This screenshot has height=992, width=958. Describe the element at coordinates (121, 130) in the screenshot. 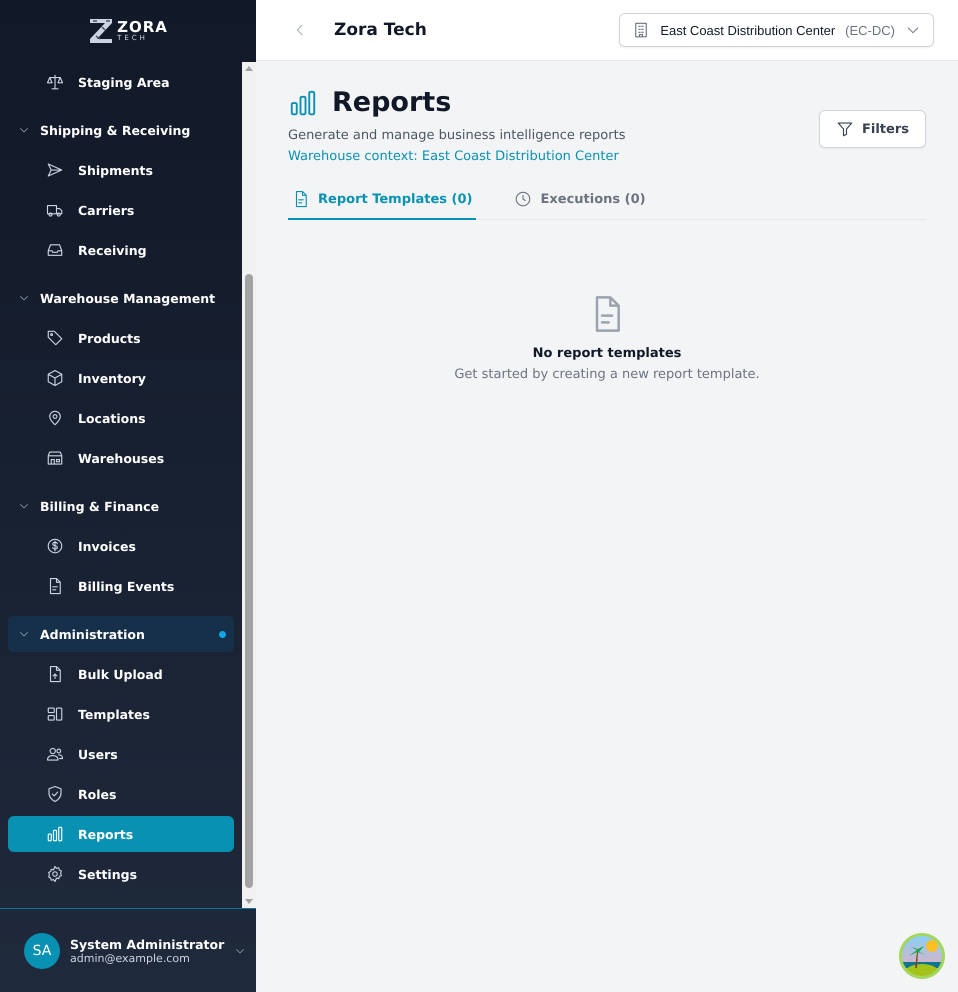

I see `nav-group-header: Shipping & Receiving` at that location.